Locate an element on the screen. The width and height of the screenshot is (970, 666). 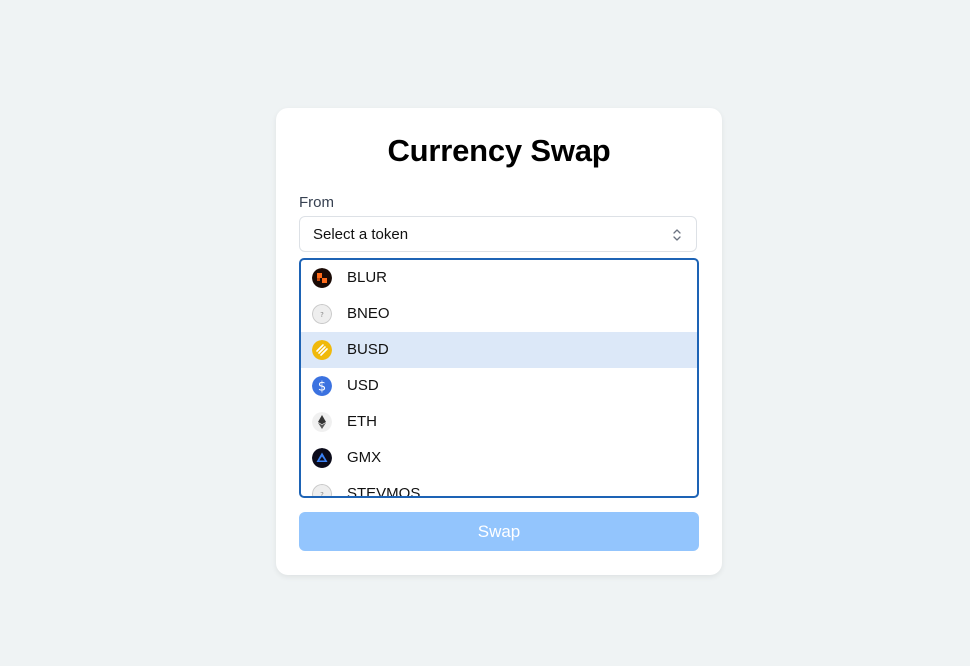
chevron-up-down-icon is located at coordinates (677, 235).